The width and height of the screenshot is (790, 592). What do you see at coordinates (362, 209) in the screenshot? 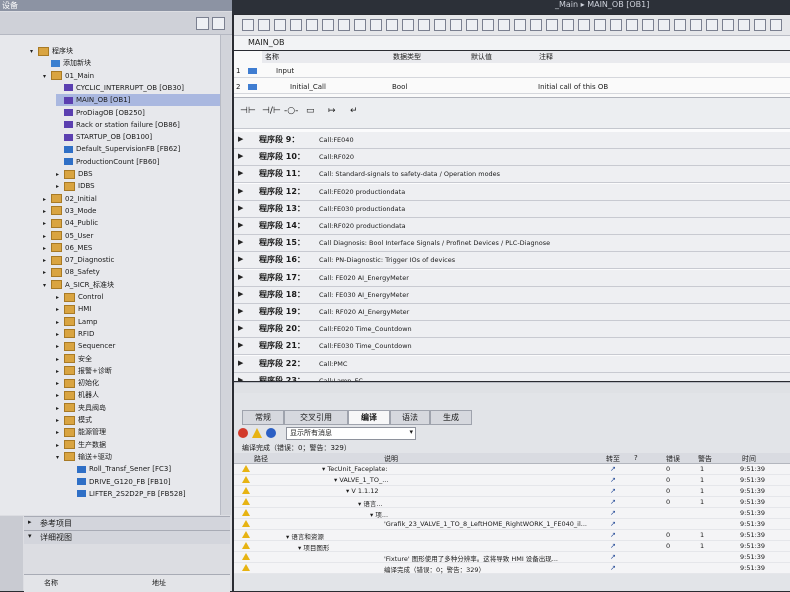
I see `network-comment: Call:FE030 productiondata` at bounding box center [362, 209].